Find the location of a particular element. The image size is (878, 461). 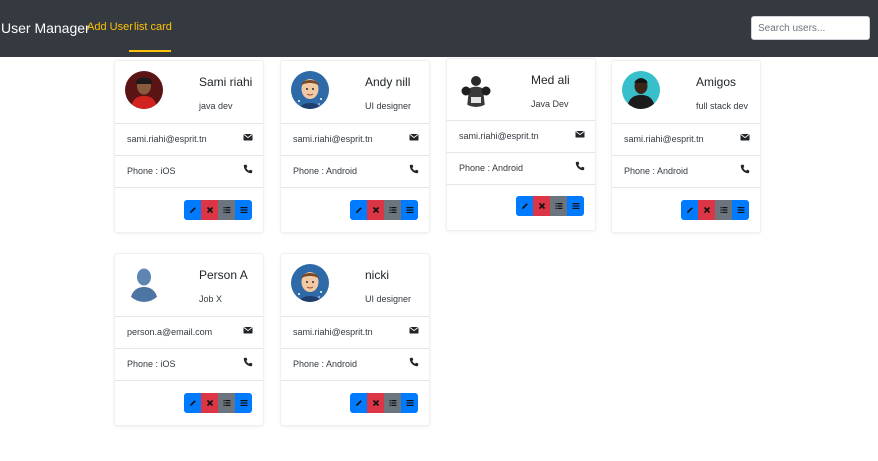

user-job: Job X is located at coordinates (211, 299).